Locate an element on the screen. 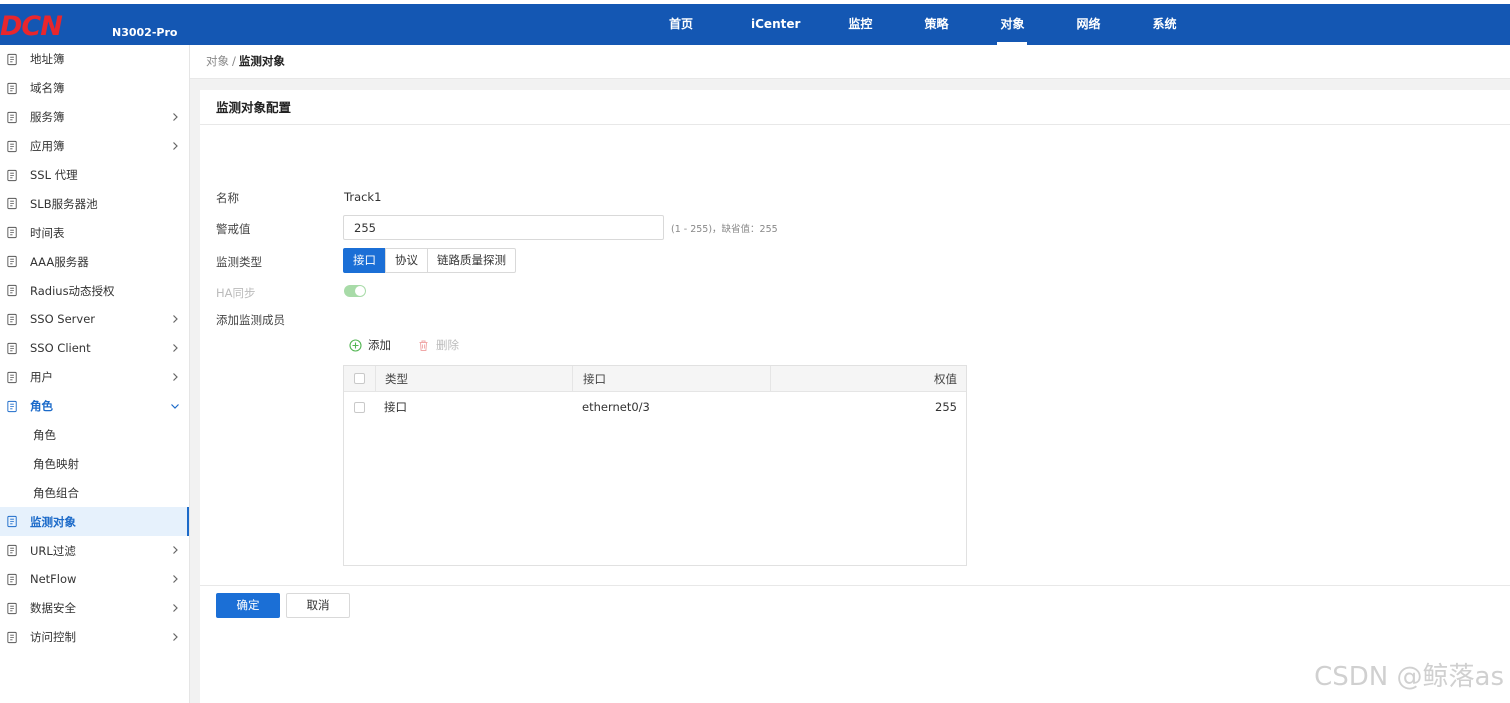 The width and height of the screenshot is (1510, 703). nav-home: 首页 is located at coordinates (681, 24).